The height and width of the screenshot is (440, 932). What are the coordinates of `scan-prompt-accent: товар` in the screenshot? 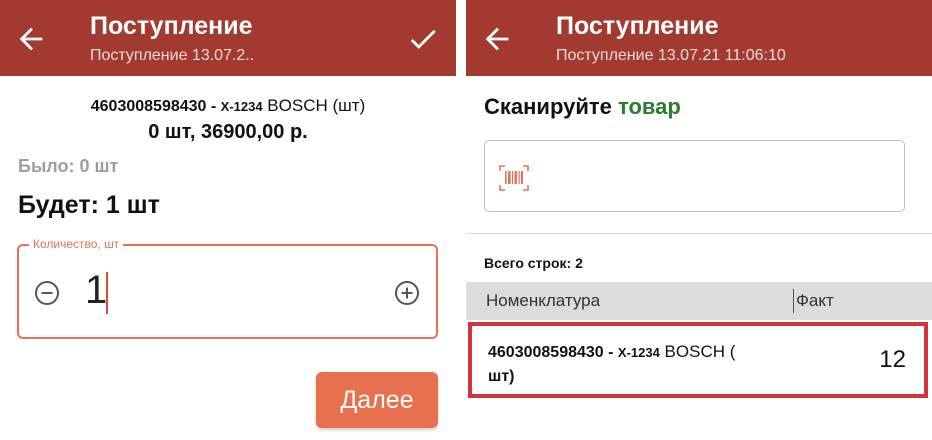 It's located at (649, 106).